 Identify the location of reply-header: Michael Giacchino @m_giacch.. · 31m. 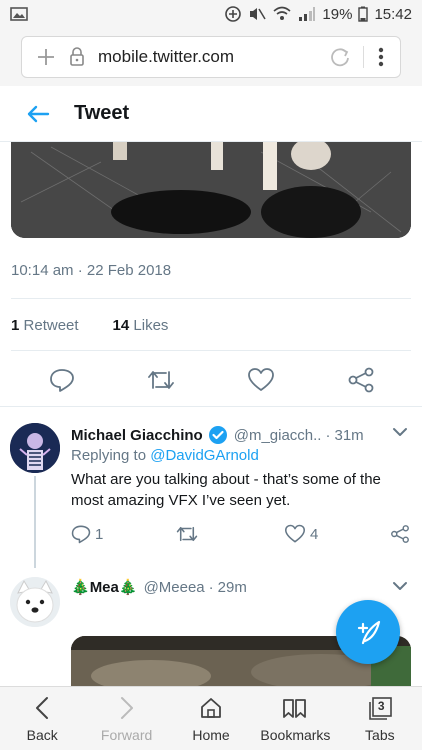
(217, 435).